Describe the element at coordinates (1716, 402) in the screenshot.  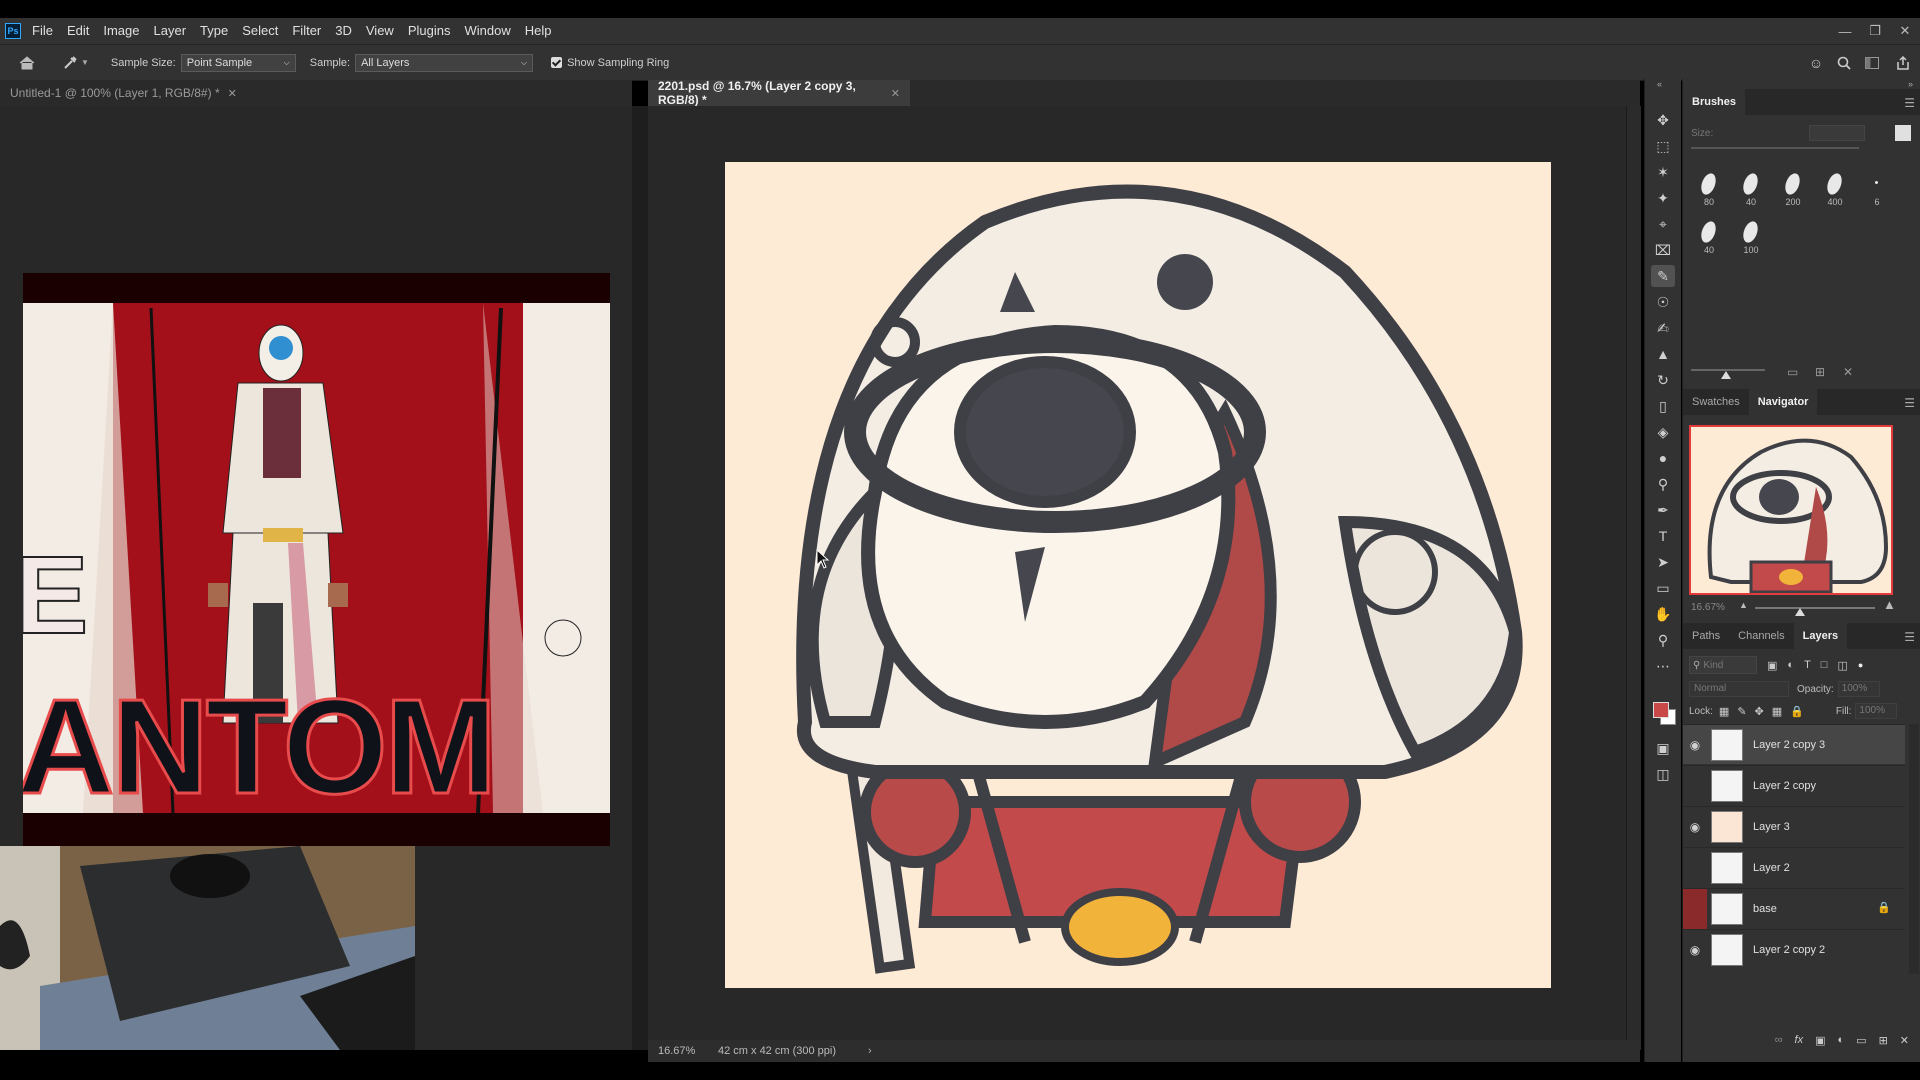
I see `tab-swatches: Swatches` at that location.